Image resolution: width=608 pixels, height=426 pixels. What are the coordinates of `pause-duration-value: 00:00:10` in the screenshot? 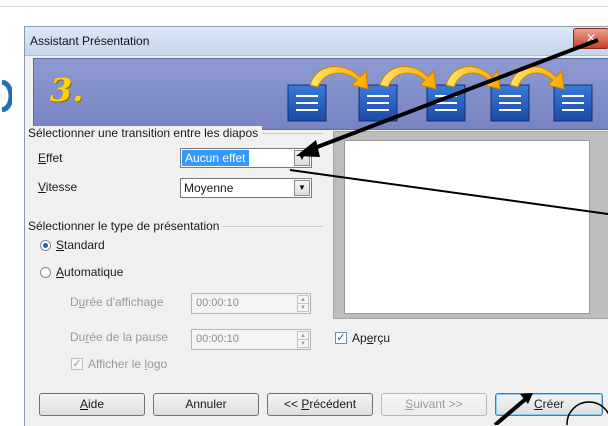 It's located at (217, 339).